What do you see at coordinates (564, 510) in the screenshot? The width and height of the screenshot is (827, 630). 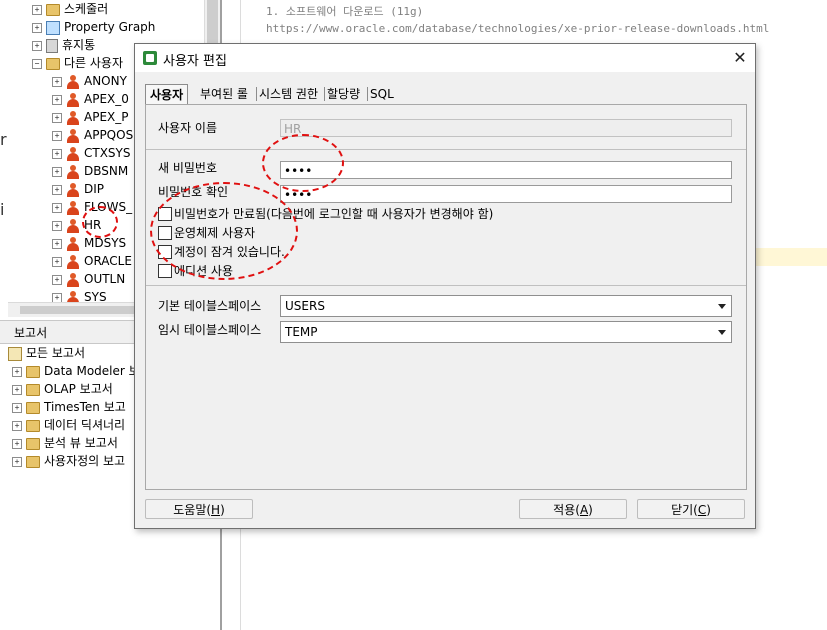 I see `apply-button-label: 적용` at bounding box center [564, 510].